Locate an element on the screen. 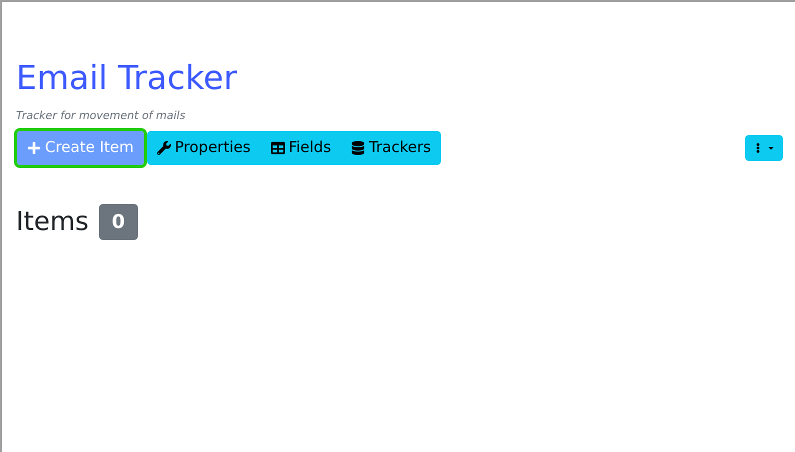  page-title: Email Tracker is located at coordinates (127, 78).